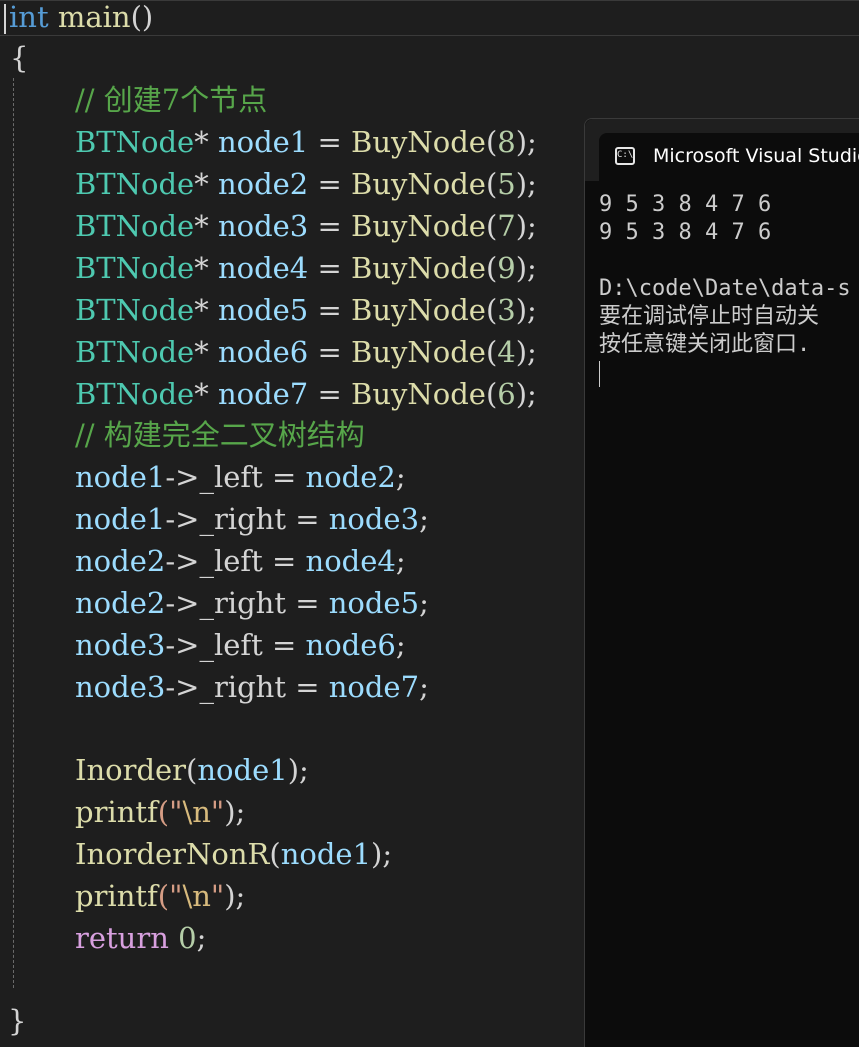  I want to click on code-token: \n, so click(196, 896).